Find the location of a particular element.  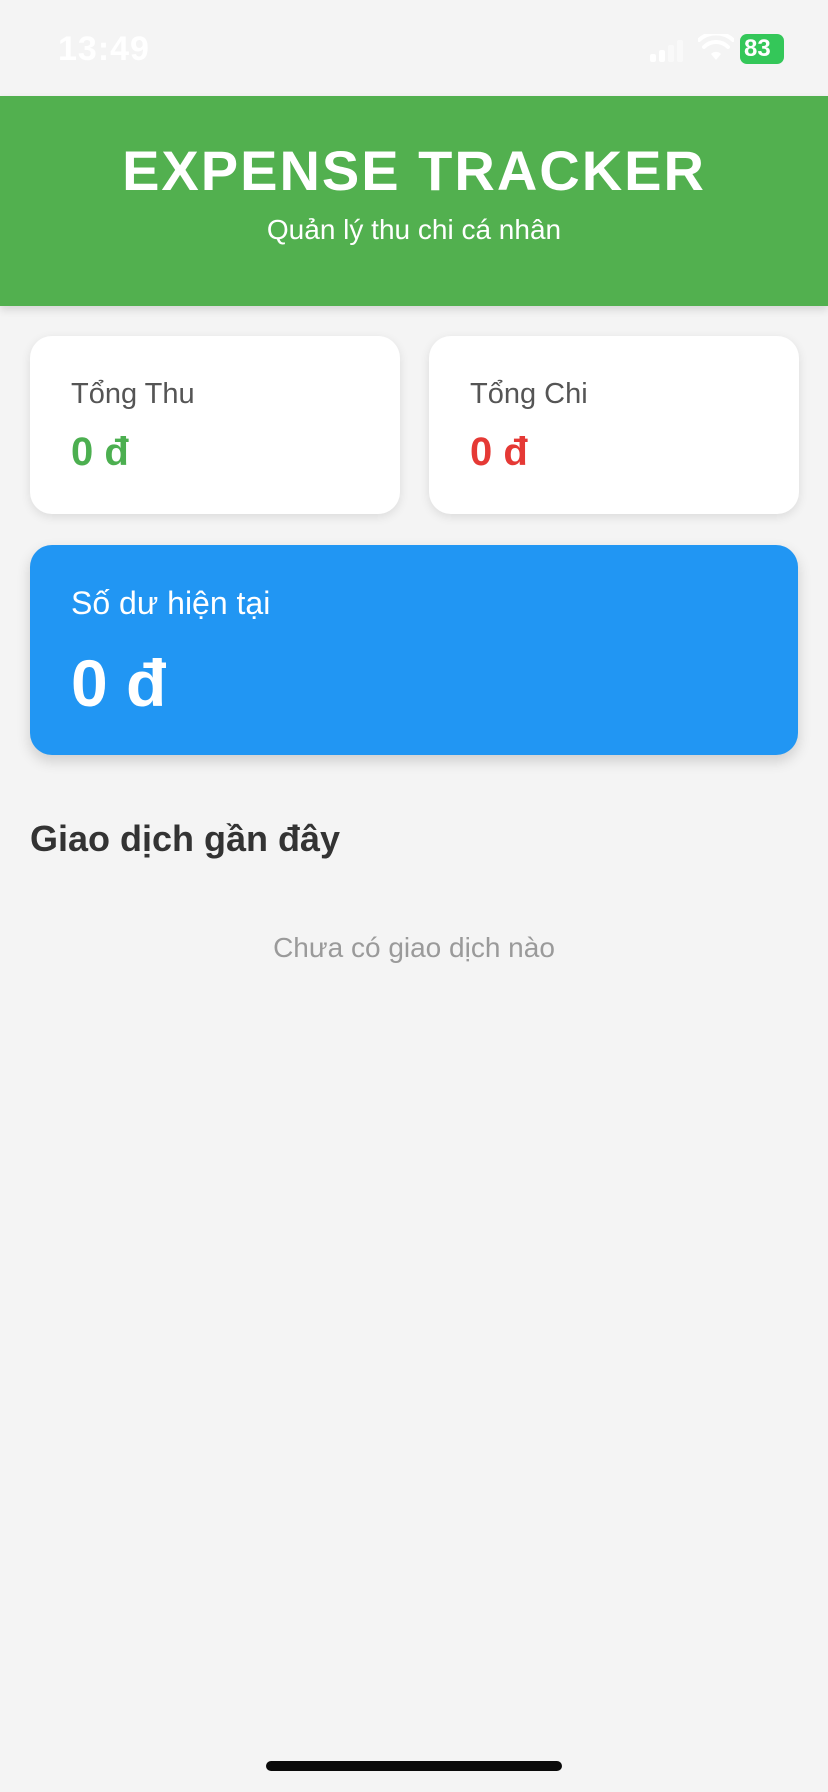

expense-label: Tổng Chi is located at coordinates (529, 394).